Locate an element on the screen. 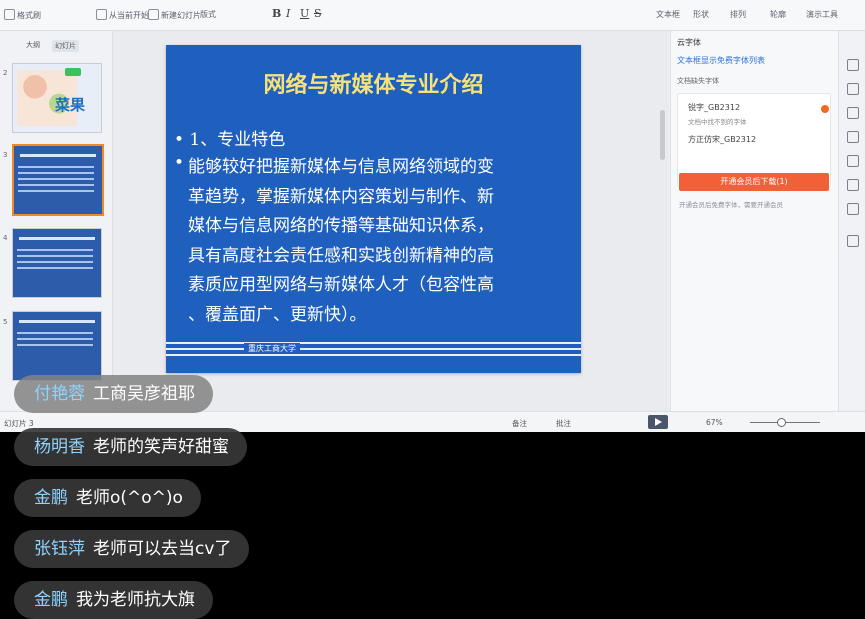  ribbon-button: 演示工具 is located at coordinates (822, 14).